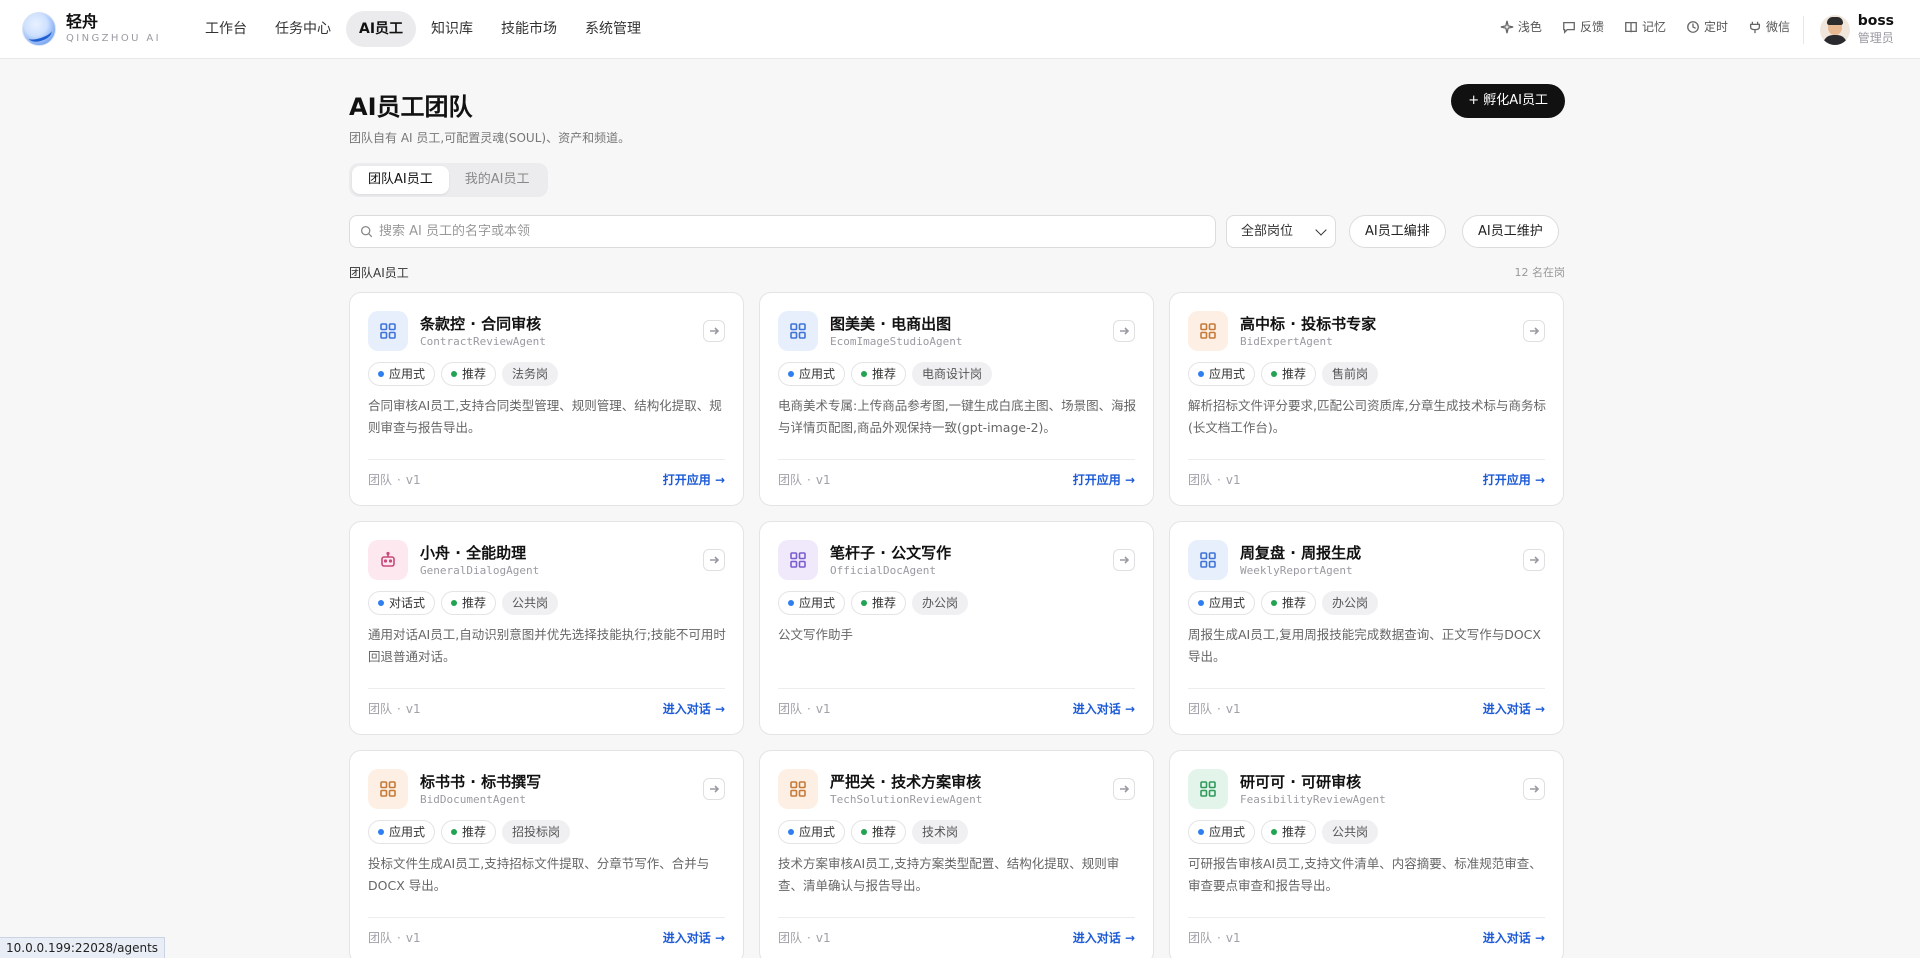  What do you see at coordinates (1521, 26) in the screenshot?
I see `theme-toggle: 浅色` at bounding box center [1521, 26].